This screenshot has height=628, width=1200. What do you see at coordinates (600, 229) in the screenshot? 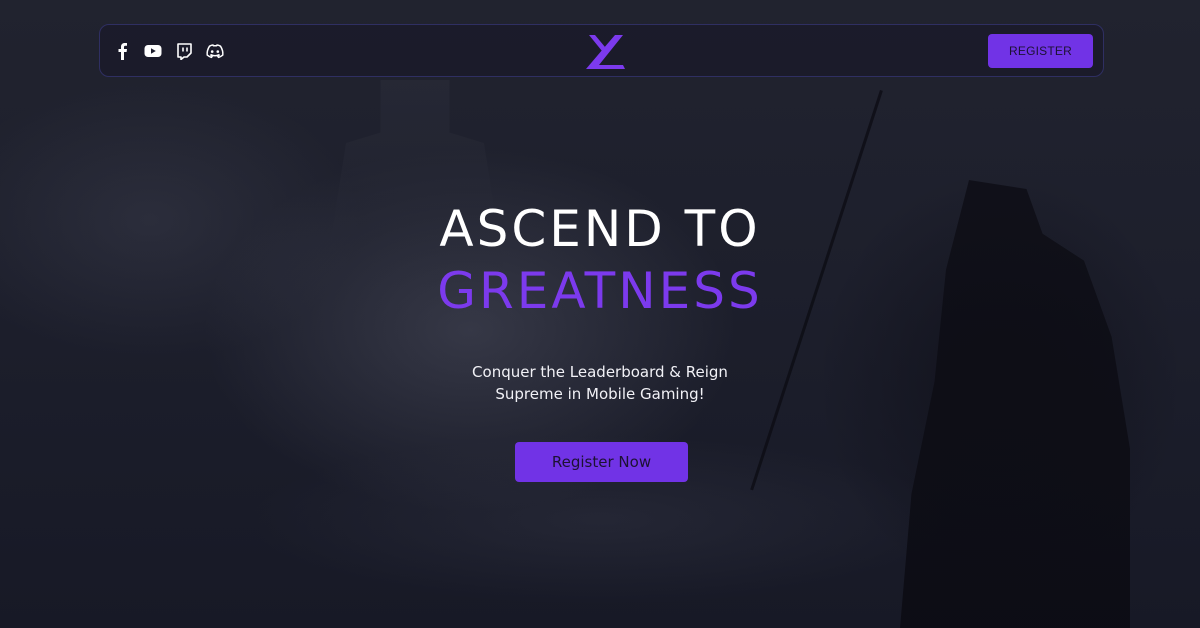
I see `hero-title-line-1: ASCEND TO` at bounding box center [600, 229].